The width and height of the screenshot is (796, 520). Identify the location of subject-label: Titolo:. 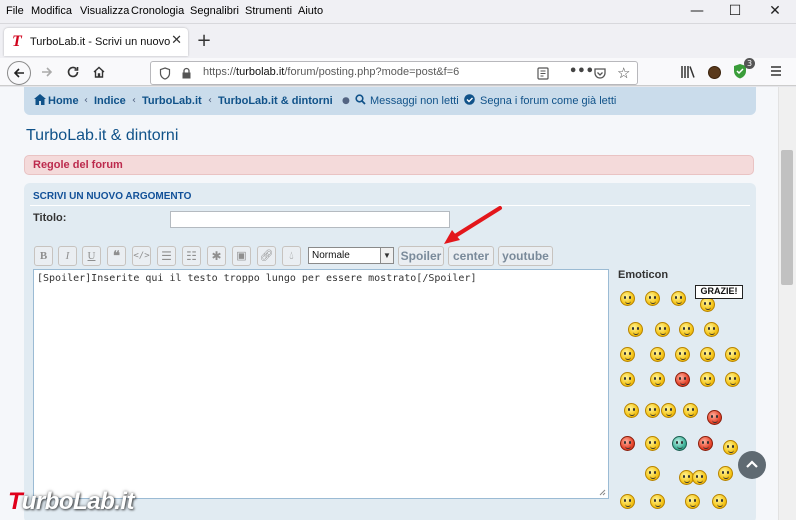
(50, 218).